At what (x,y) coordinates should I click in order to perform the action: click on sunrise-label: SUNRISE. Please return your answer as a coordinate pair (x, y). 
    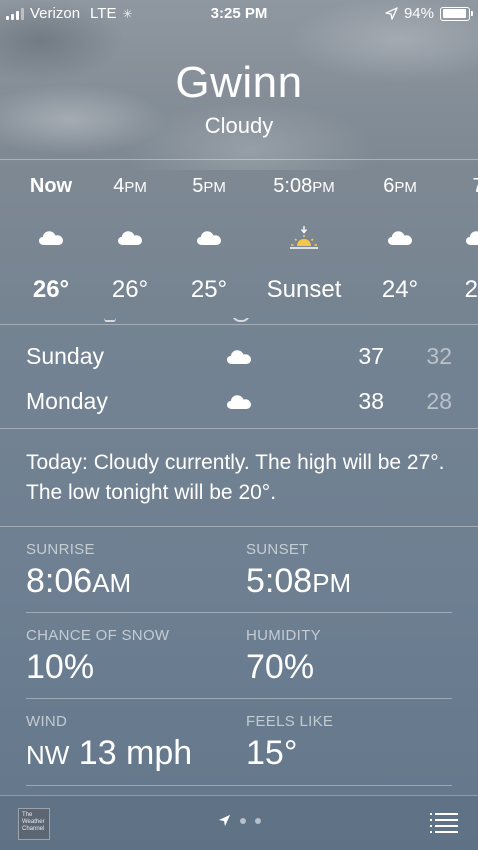
    Looking at the image, I should click on (60, 549).